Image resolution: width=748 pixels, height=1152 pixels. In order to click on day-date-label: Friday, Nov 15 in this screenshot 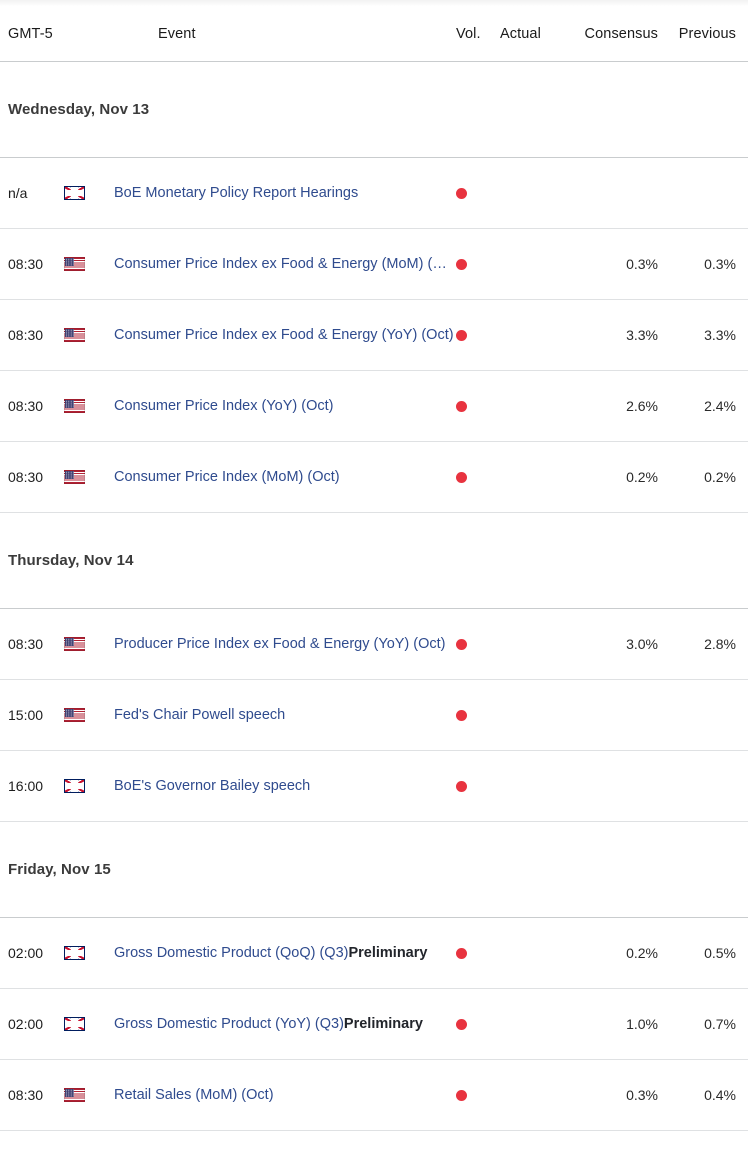, I will do `click(59, 869)`.